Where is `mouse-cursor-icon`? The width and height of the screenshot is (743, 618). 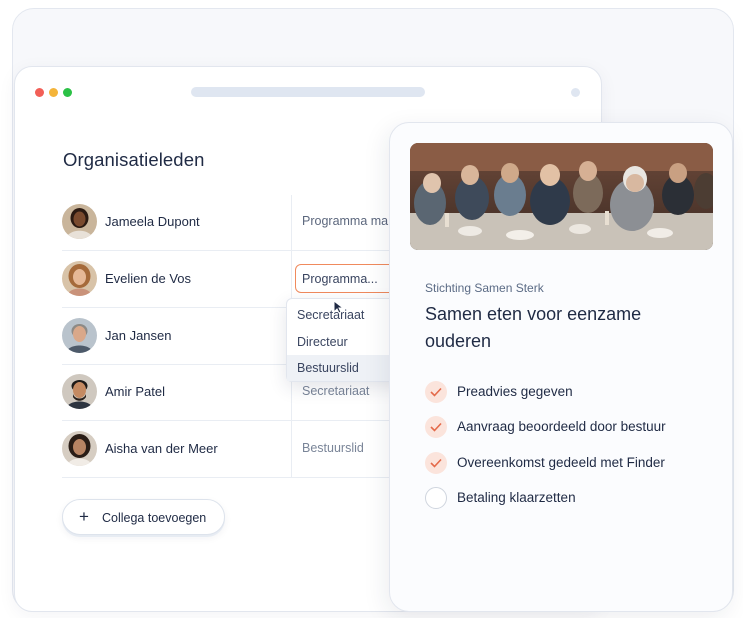 mouse-cursor-icon is located at coordinates (339, 307).